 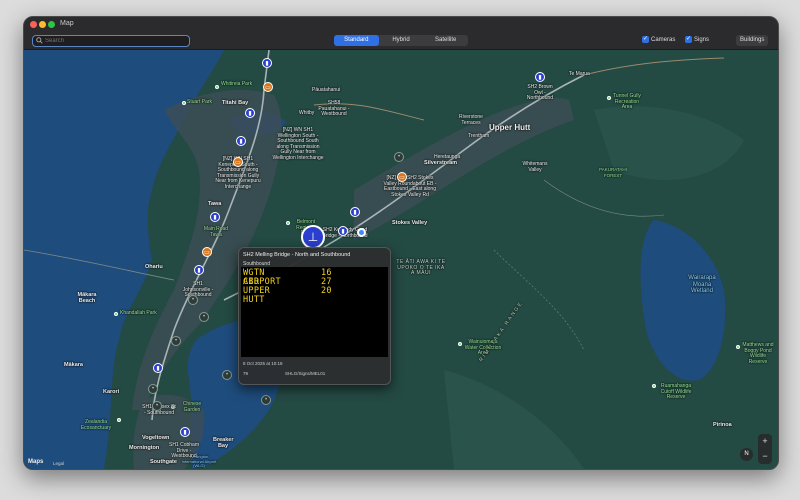 I want to click on place-tawa: Tawa, so click(x=215, y=204).